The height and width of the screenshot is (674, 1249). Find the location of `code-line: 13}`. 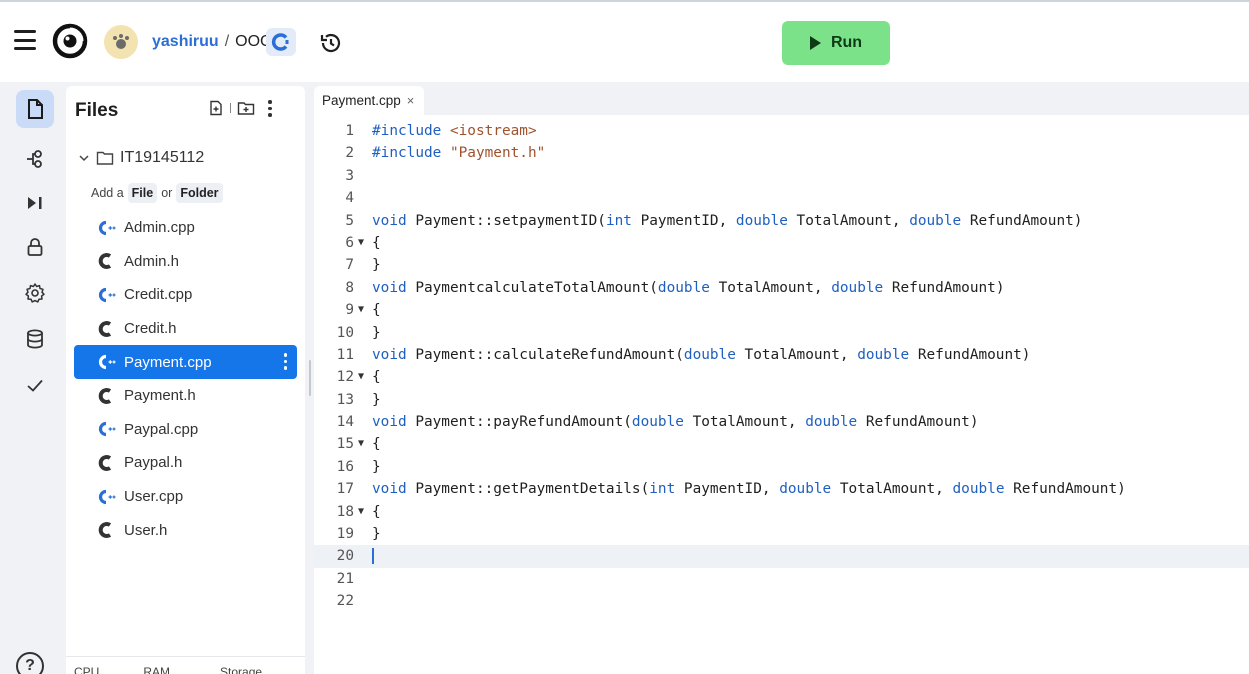

code-line: 13} is located at coordinates (781, 400).